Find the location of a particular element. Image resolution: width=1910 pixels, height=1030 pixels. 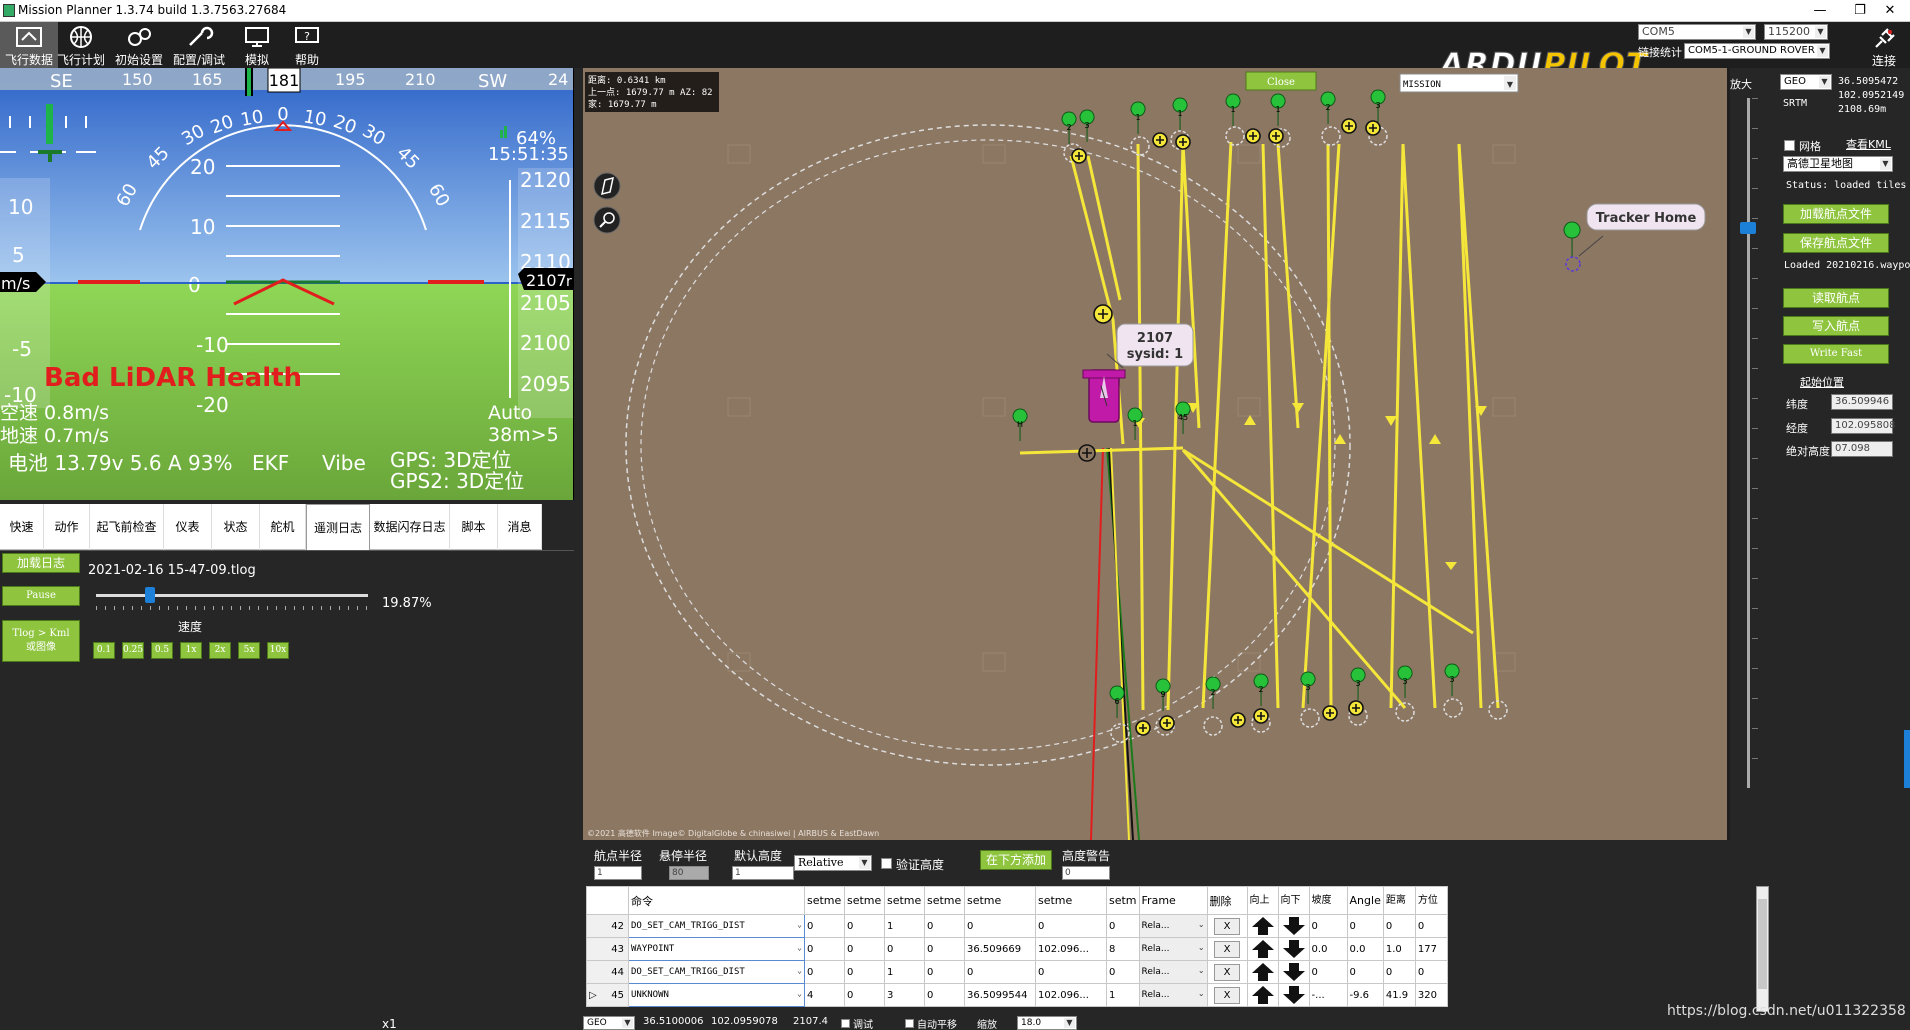

tab-scripts: 脚本 is located at coordinates (474, 527).